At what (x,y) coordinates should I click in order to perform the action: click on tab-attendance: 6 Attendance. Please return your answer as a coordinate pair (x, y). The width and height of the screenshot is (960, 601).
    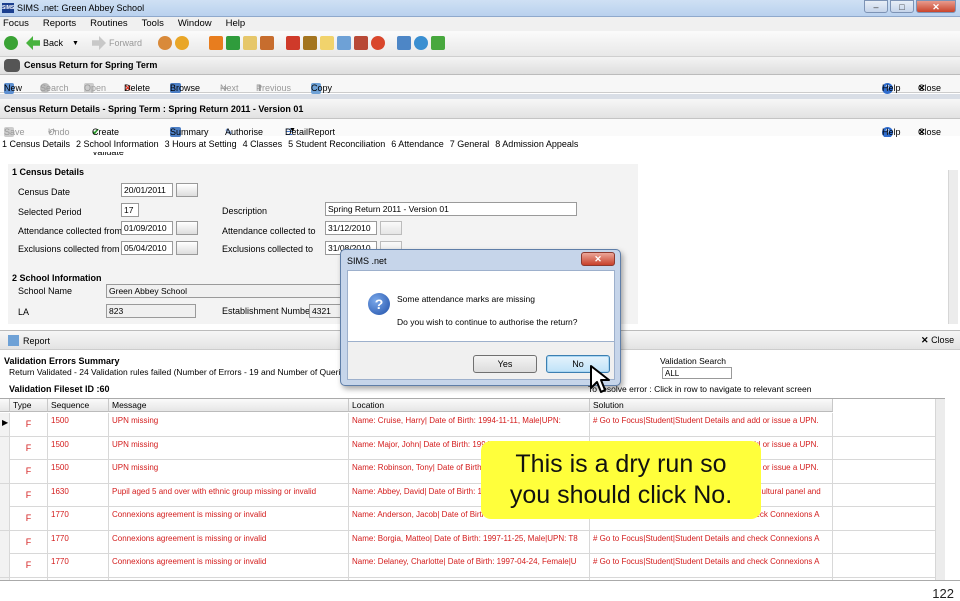
    Looking at the image, I should click on (417, 144).